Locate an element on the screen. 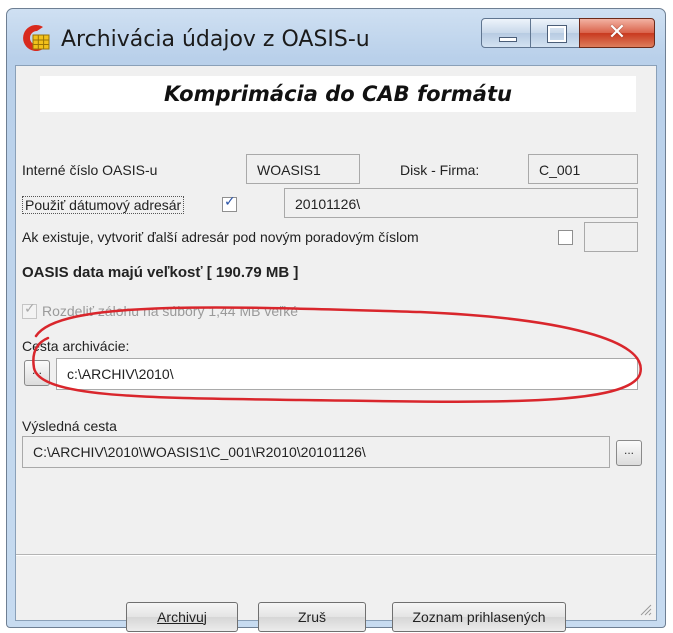 Image resolution: width=673 pixels, height=633 pixels. page-title: Komprimácia do CAB formátu is located at coordinates (338, 94).